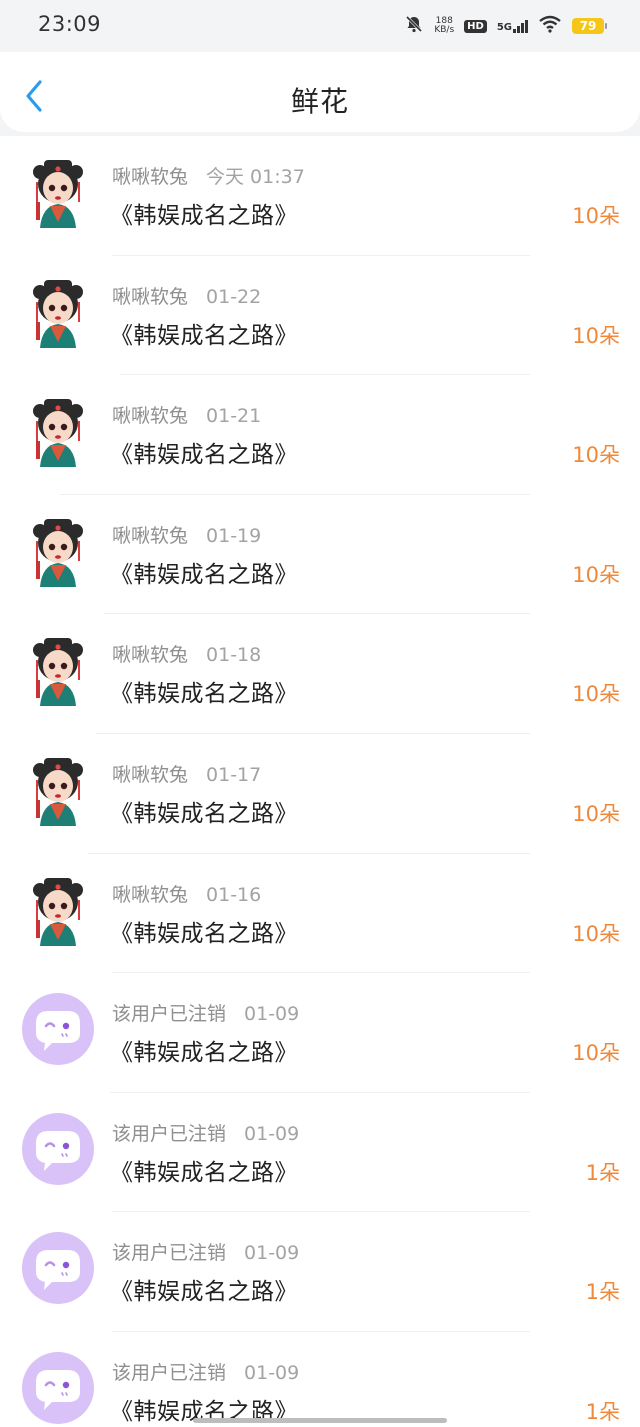 This screenshot has width=640, height=1427. What do you see at coordinates (320, 674) in the screenshot?
I see `flower-record-row: 啾啾软兔 01-18 《韩娱成名之路》 10朵` at bounding box center [320, 674].